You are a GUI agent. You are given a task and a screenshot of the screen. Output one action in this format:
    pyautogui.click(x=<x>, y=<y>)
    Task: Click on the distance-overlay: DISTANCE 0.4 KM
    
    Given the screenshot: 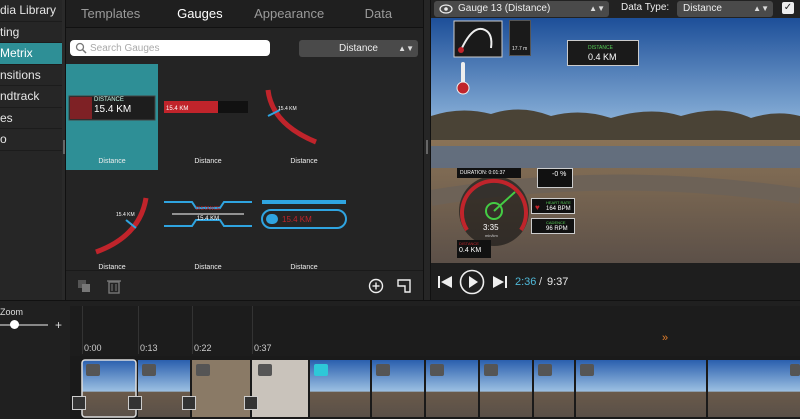 What is the action you would take?
    pyautogui.click(x=603, y=53)
    